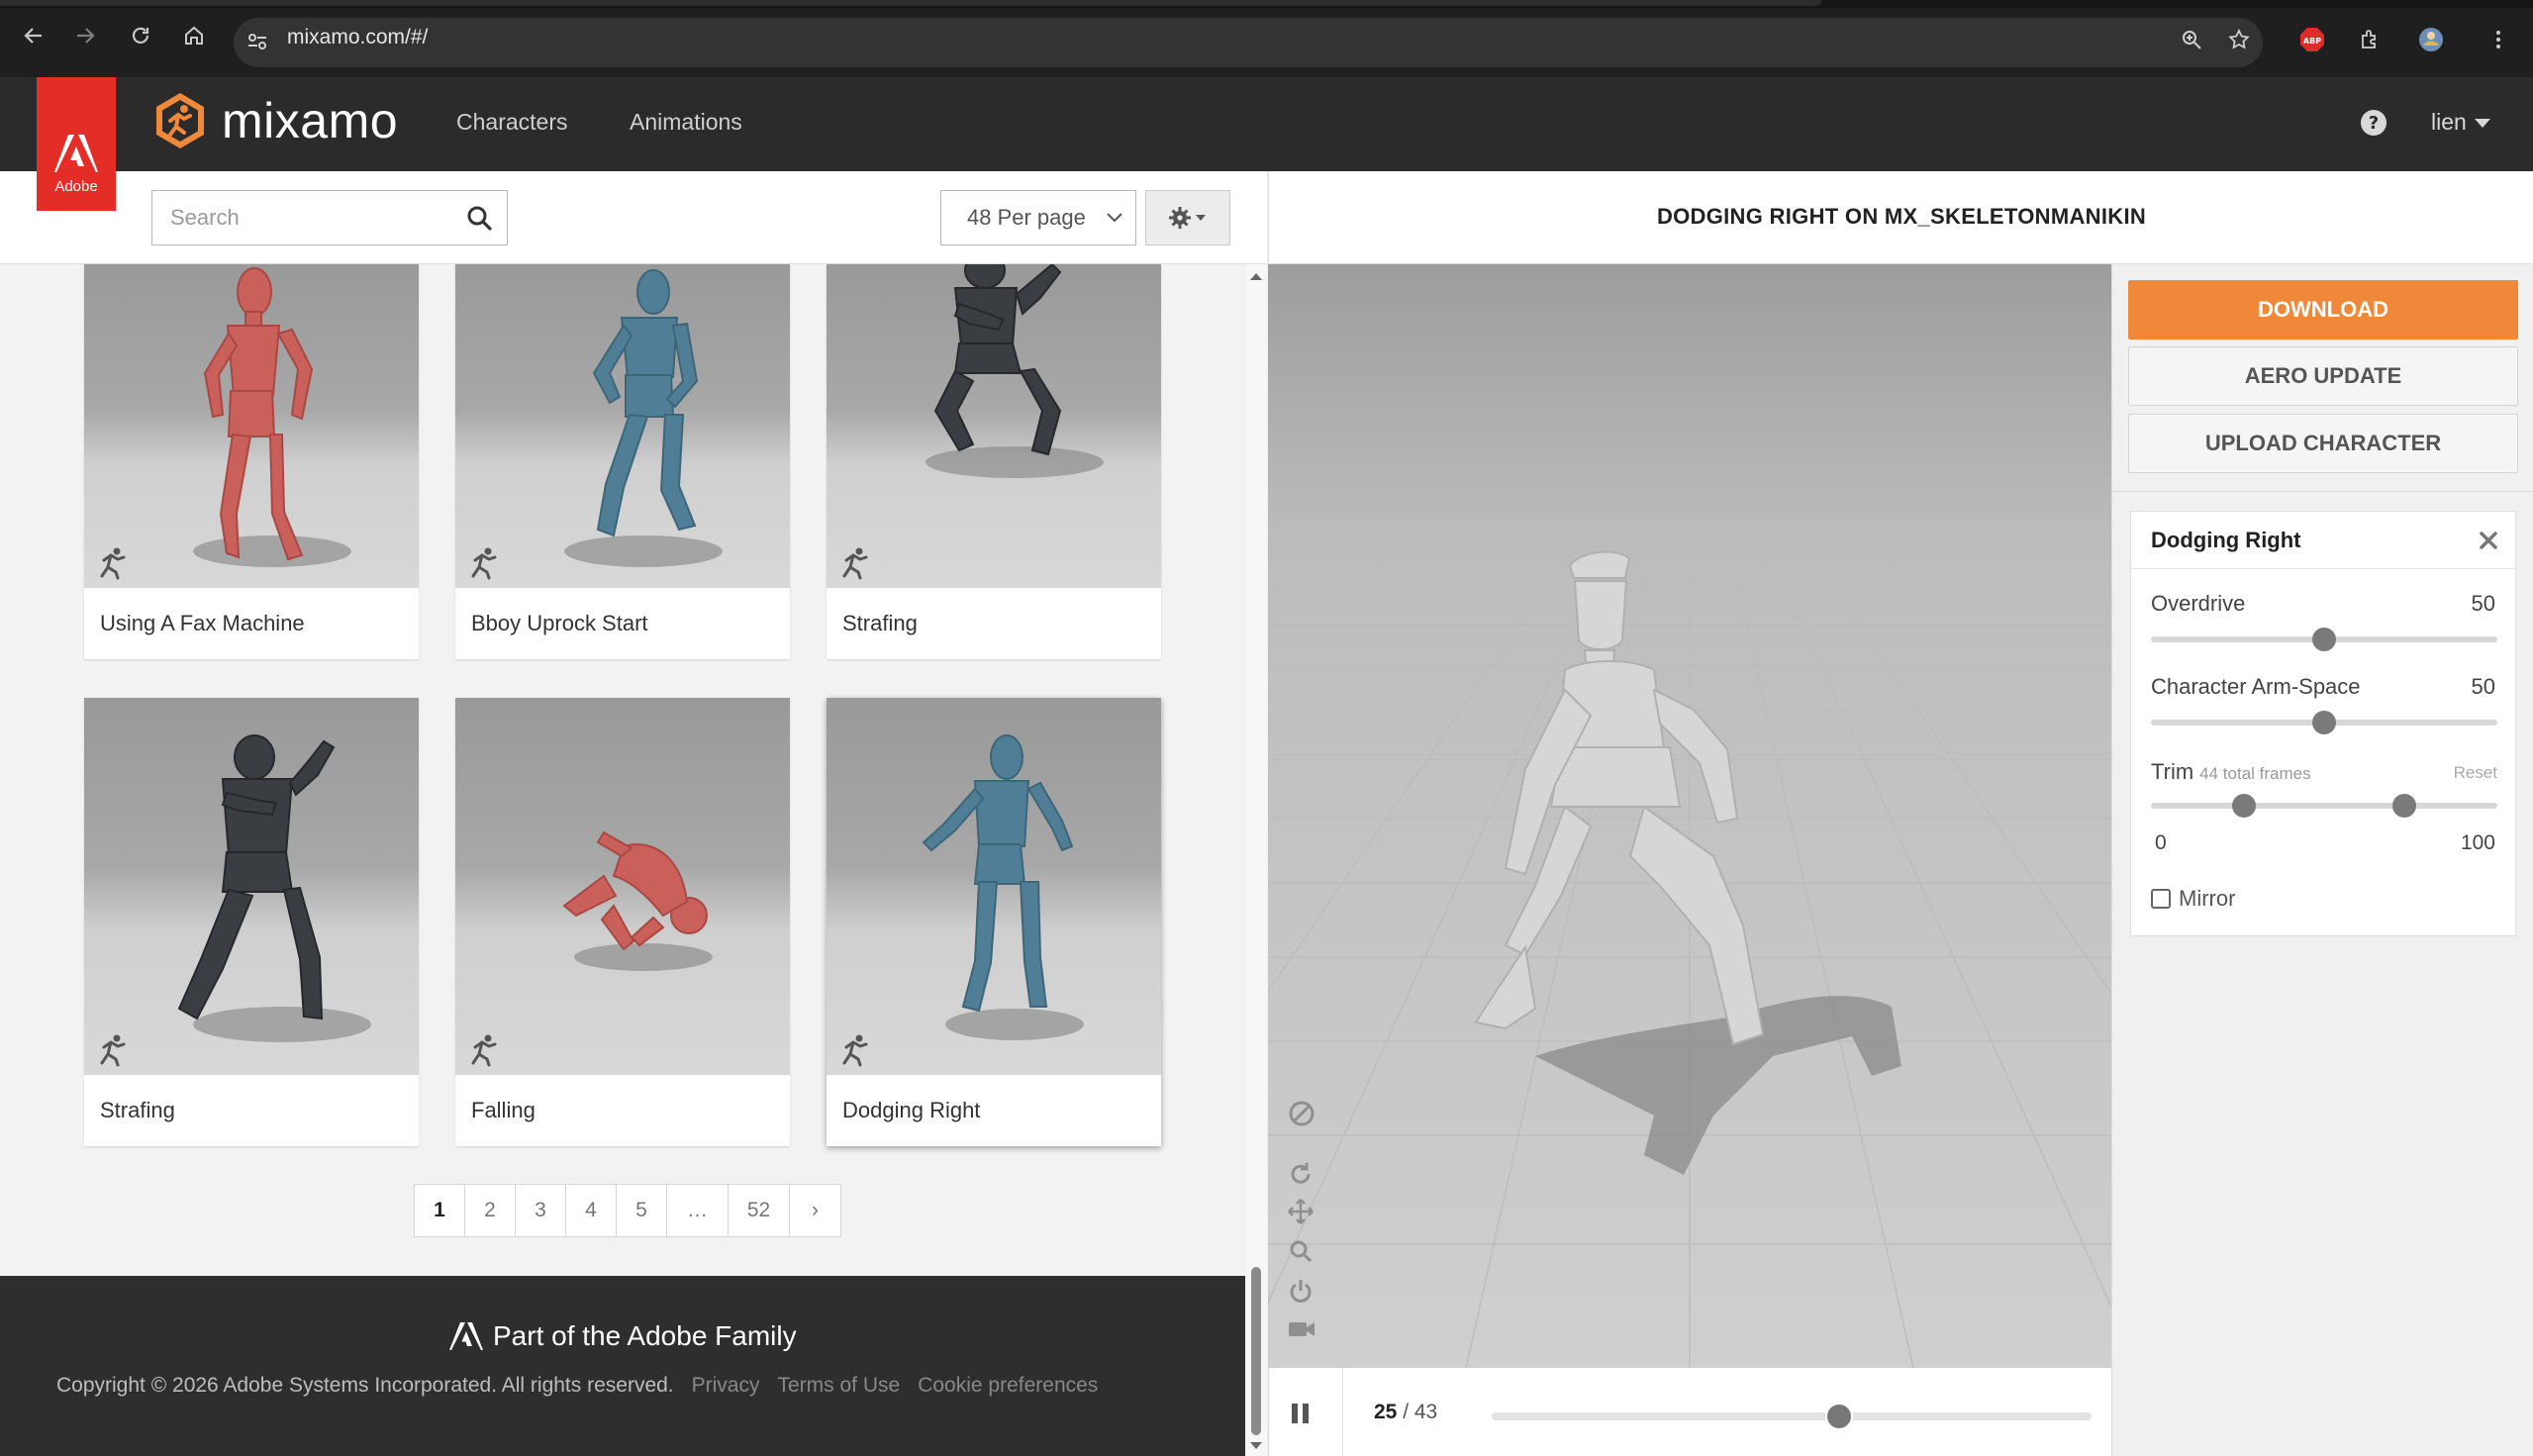  I want to click on sidebar-divider, so click(2322, 491).